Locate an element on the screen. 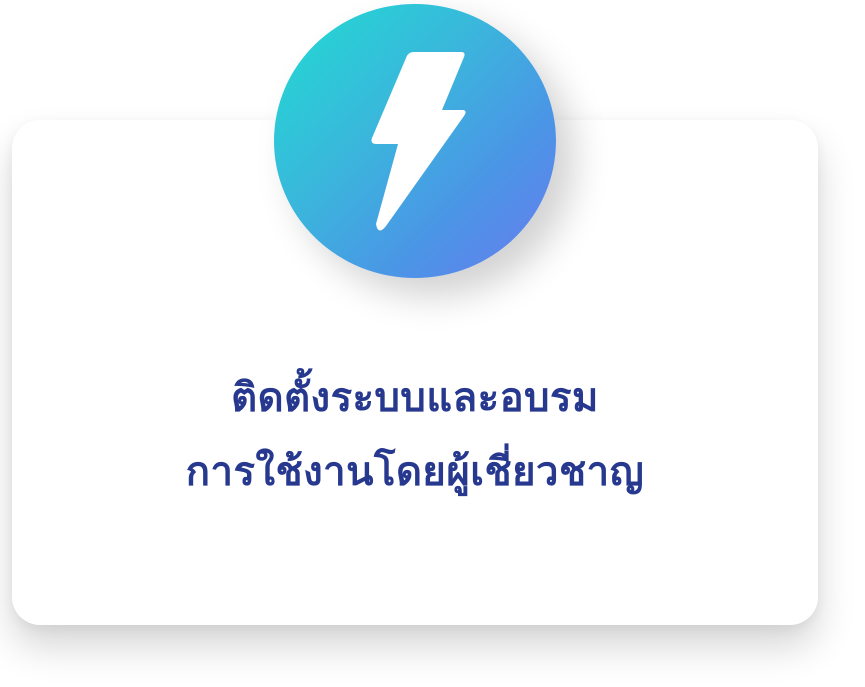  card-title-line-2: การใช้งานโดยผู้เชี่ยวชาญ is located at coordinates (415, 472).